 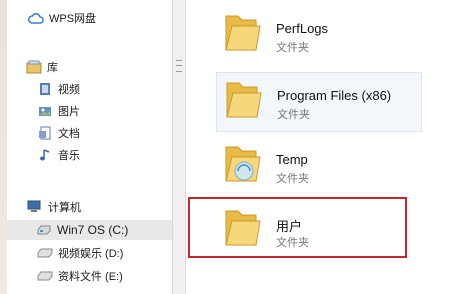 I want to click on nav-label-pictures: 图片, so click(x=69, y=112).